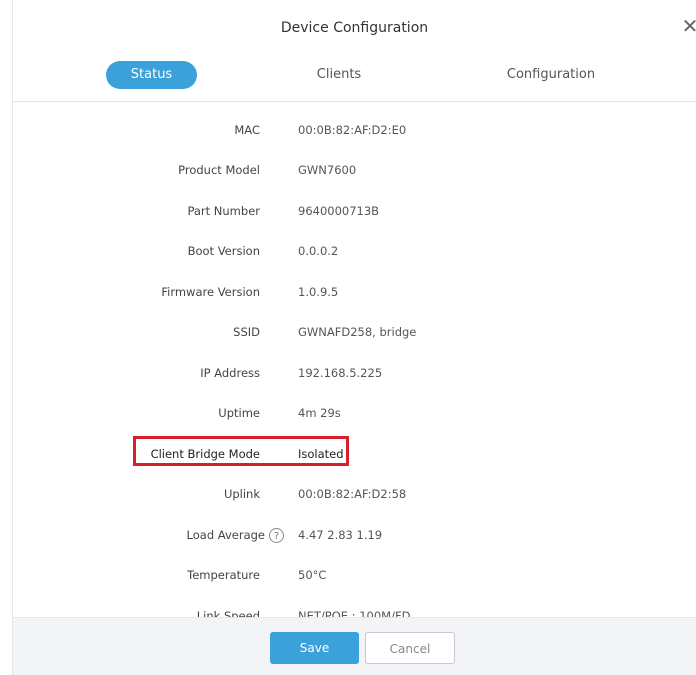  I want to click on ip-address-label: IP Address, so click(230, 373).